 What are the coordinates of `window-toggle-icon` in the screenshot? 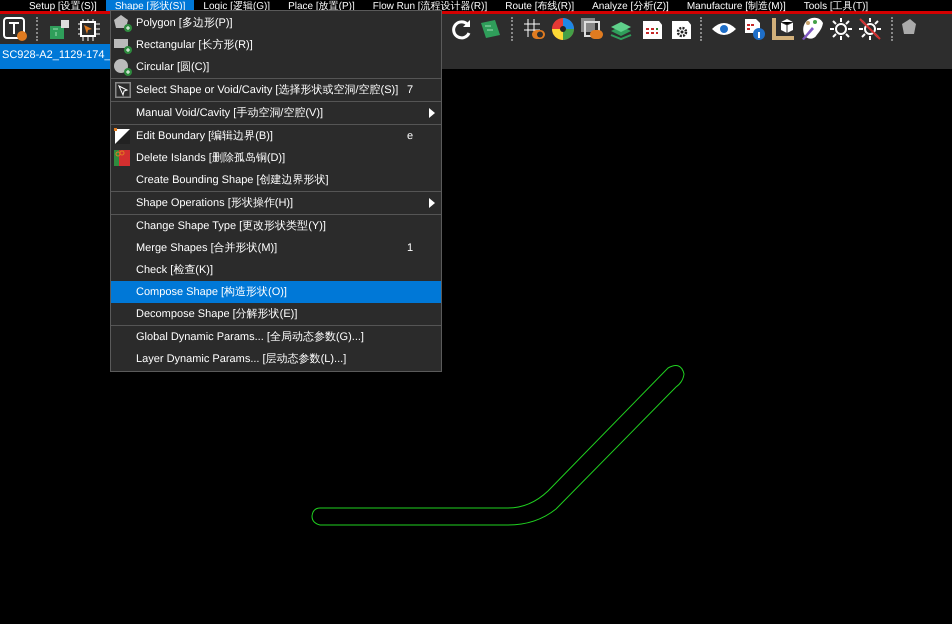 It's located at (592, 29).